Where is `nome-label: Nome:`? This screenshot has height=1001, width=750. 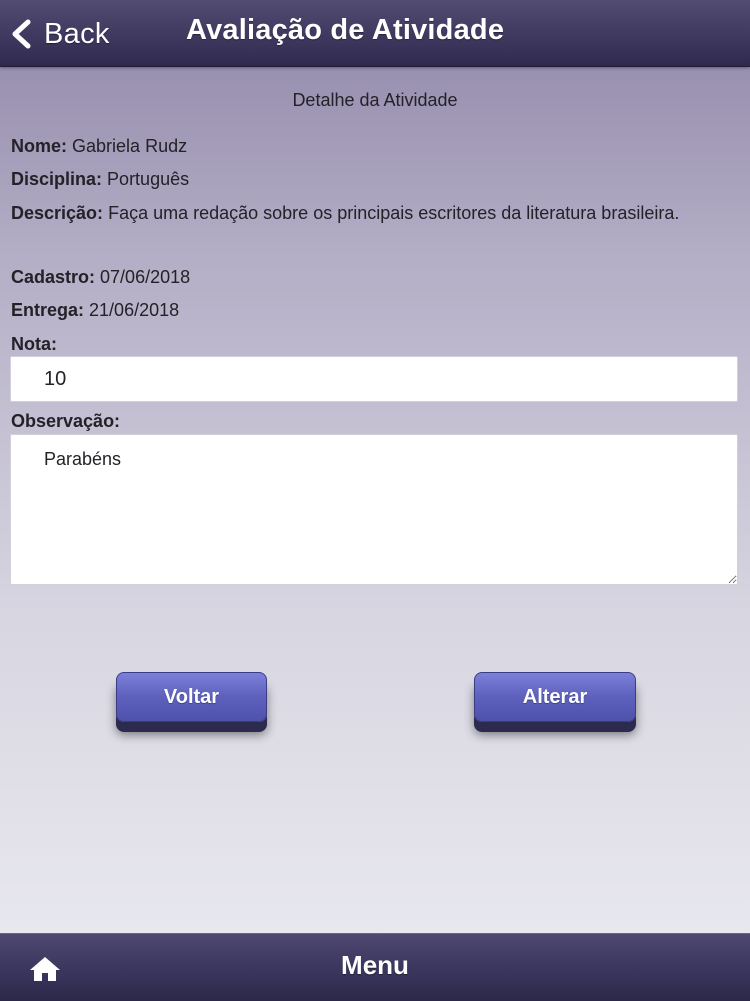 nome-label: Nome: is located at coordinates (39, 146).